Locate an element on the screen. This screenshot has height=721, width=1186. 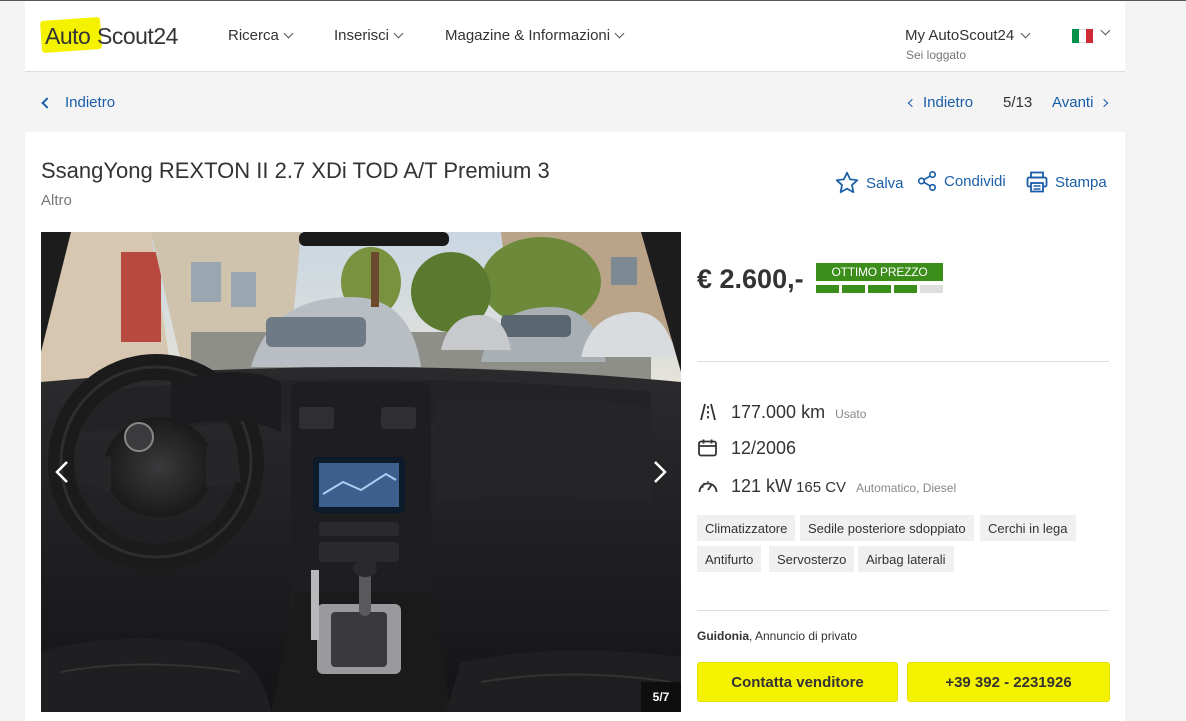
save-label: Salva is located at coordinates (885, 183).